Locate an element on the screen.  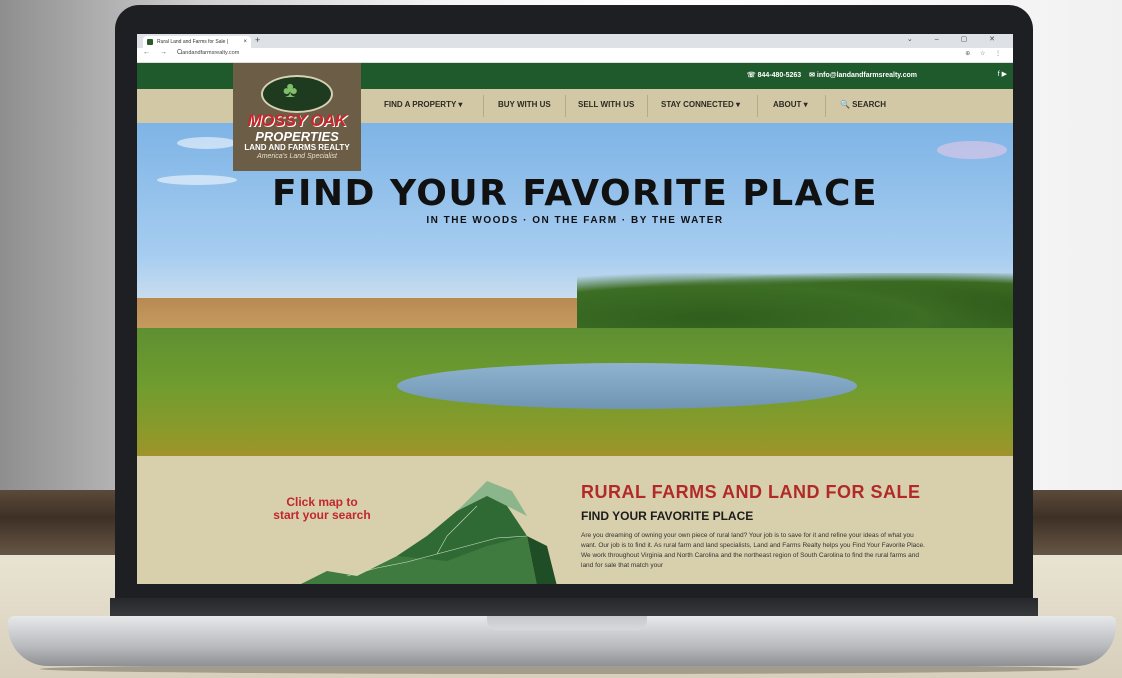
section-heading: RURAL FARMS AND LAND FOR SALE is located at coordinates (751, 492).